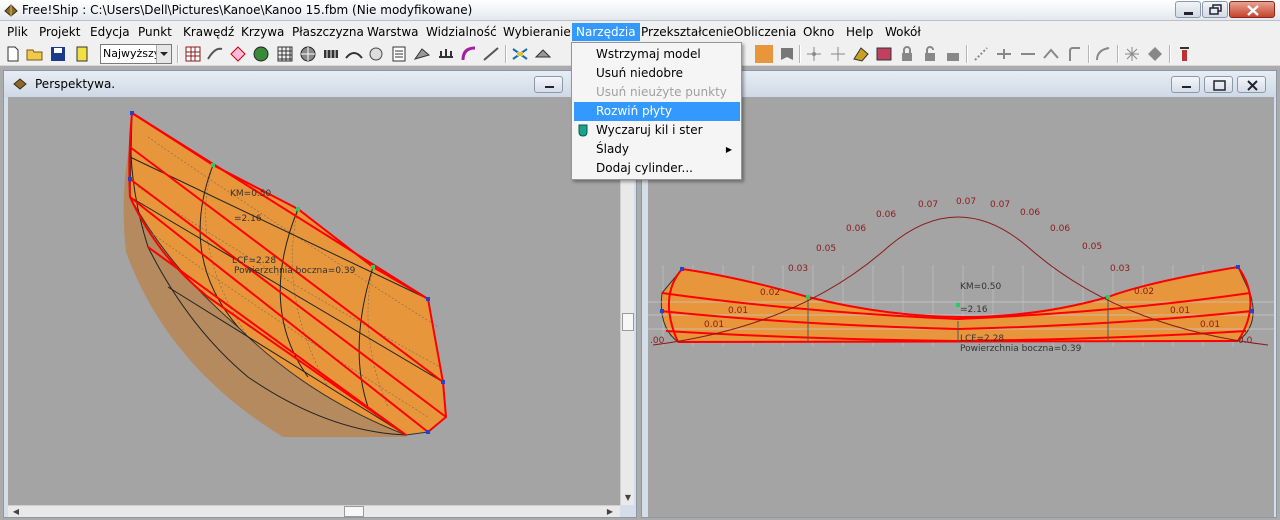 The width and height of the screenshot is (1280, 520). I want to click on new-file-icon, so click(13, 54).